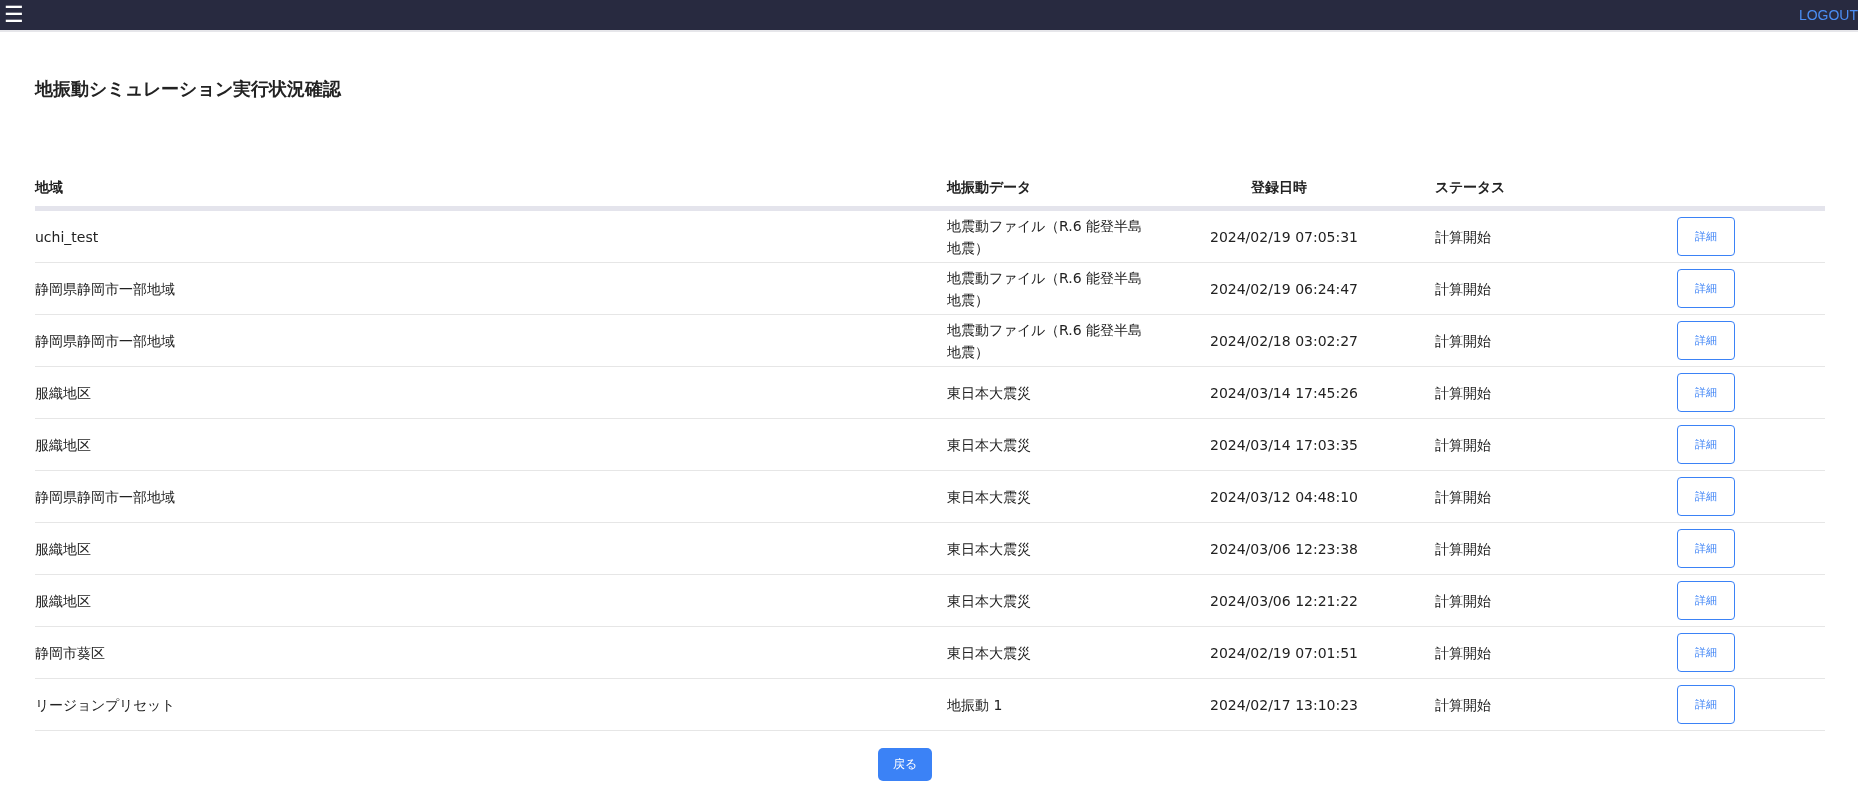  Describe the element at coordinates (189, 89) in the screenshot. I see `page-title: 地振動シミュレーション実行状況確認` at that location.